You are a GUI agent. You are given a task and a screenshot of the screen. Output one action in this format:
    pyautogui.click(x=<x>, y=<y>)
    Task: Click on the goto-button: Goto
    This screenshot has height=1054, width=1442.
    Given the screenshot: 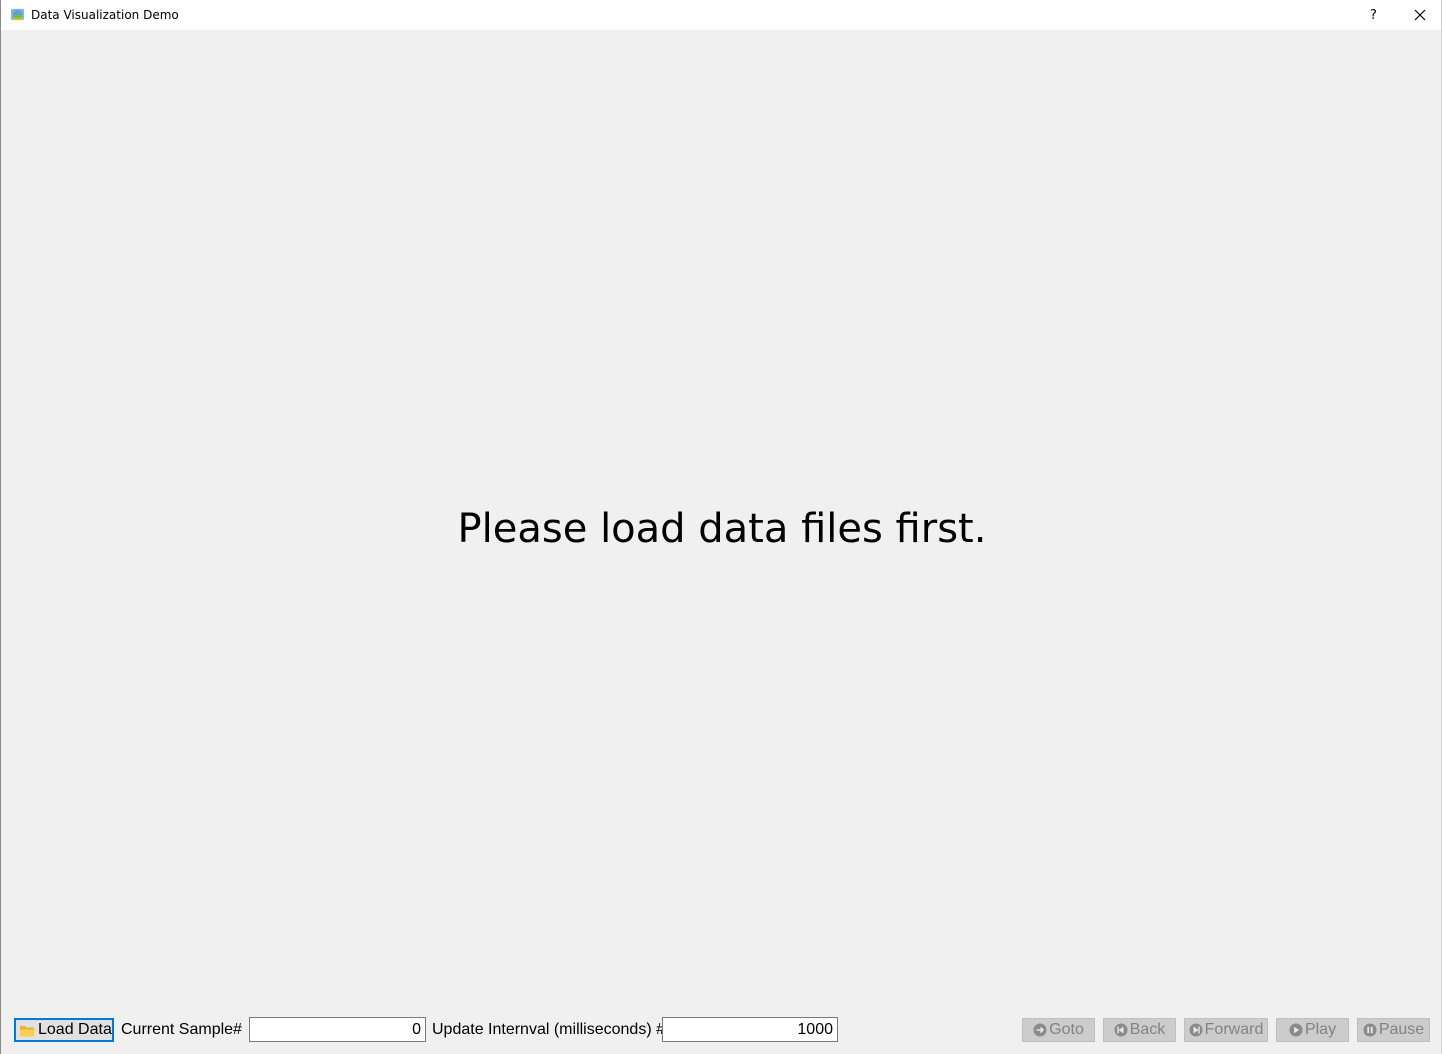 What is the action you would take?
    pyautogui.click(x=1058, y=1030)
    